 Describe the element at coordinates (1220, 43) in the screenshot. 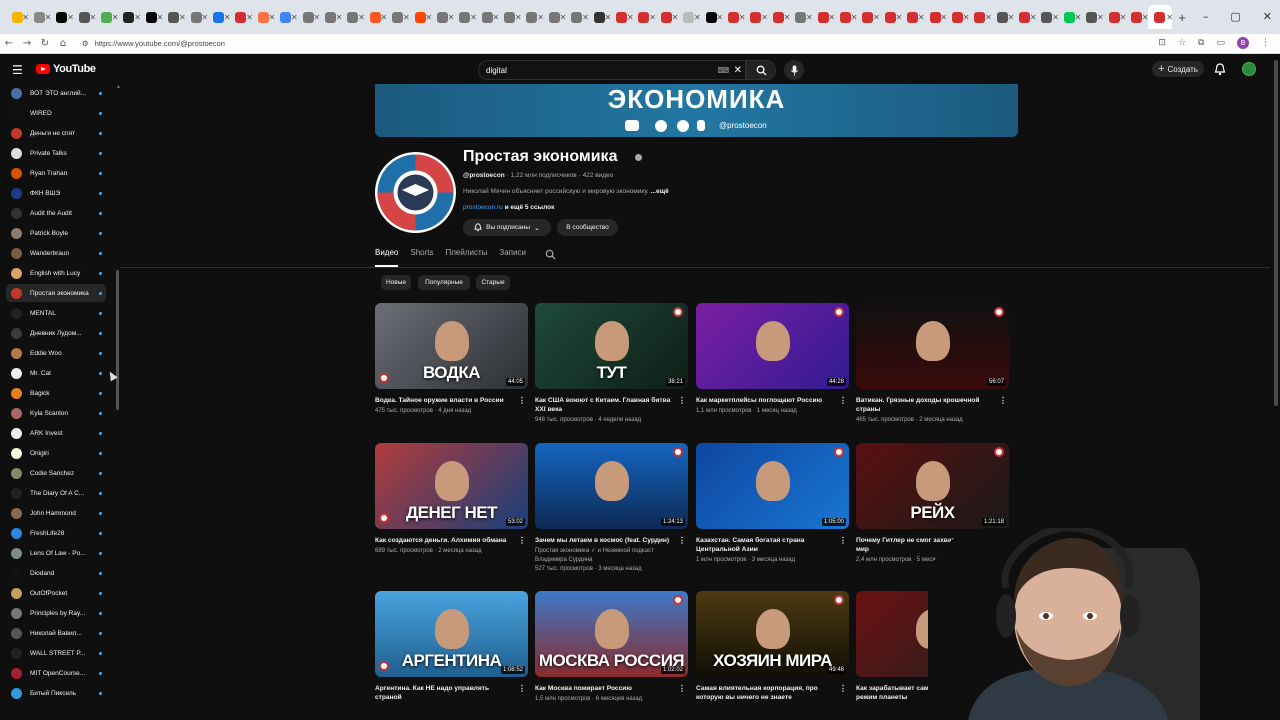

I see `extension-puzzle-icon: ▭` at that location.